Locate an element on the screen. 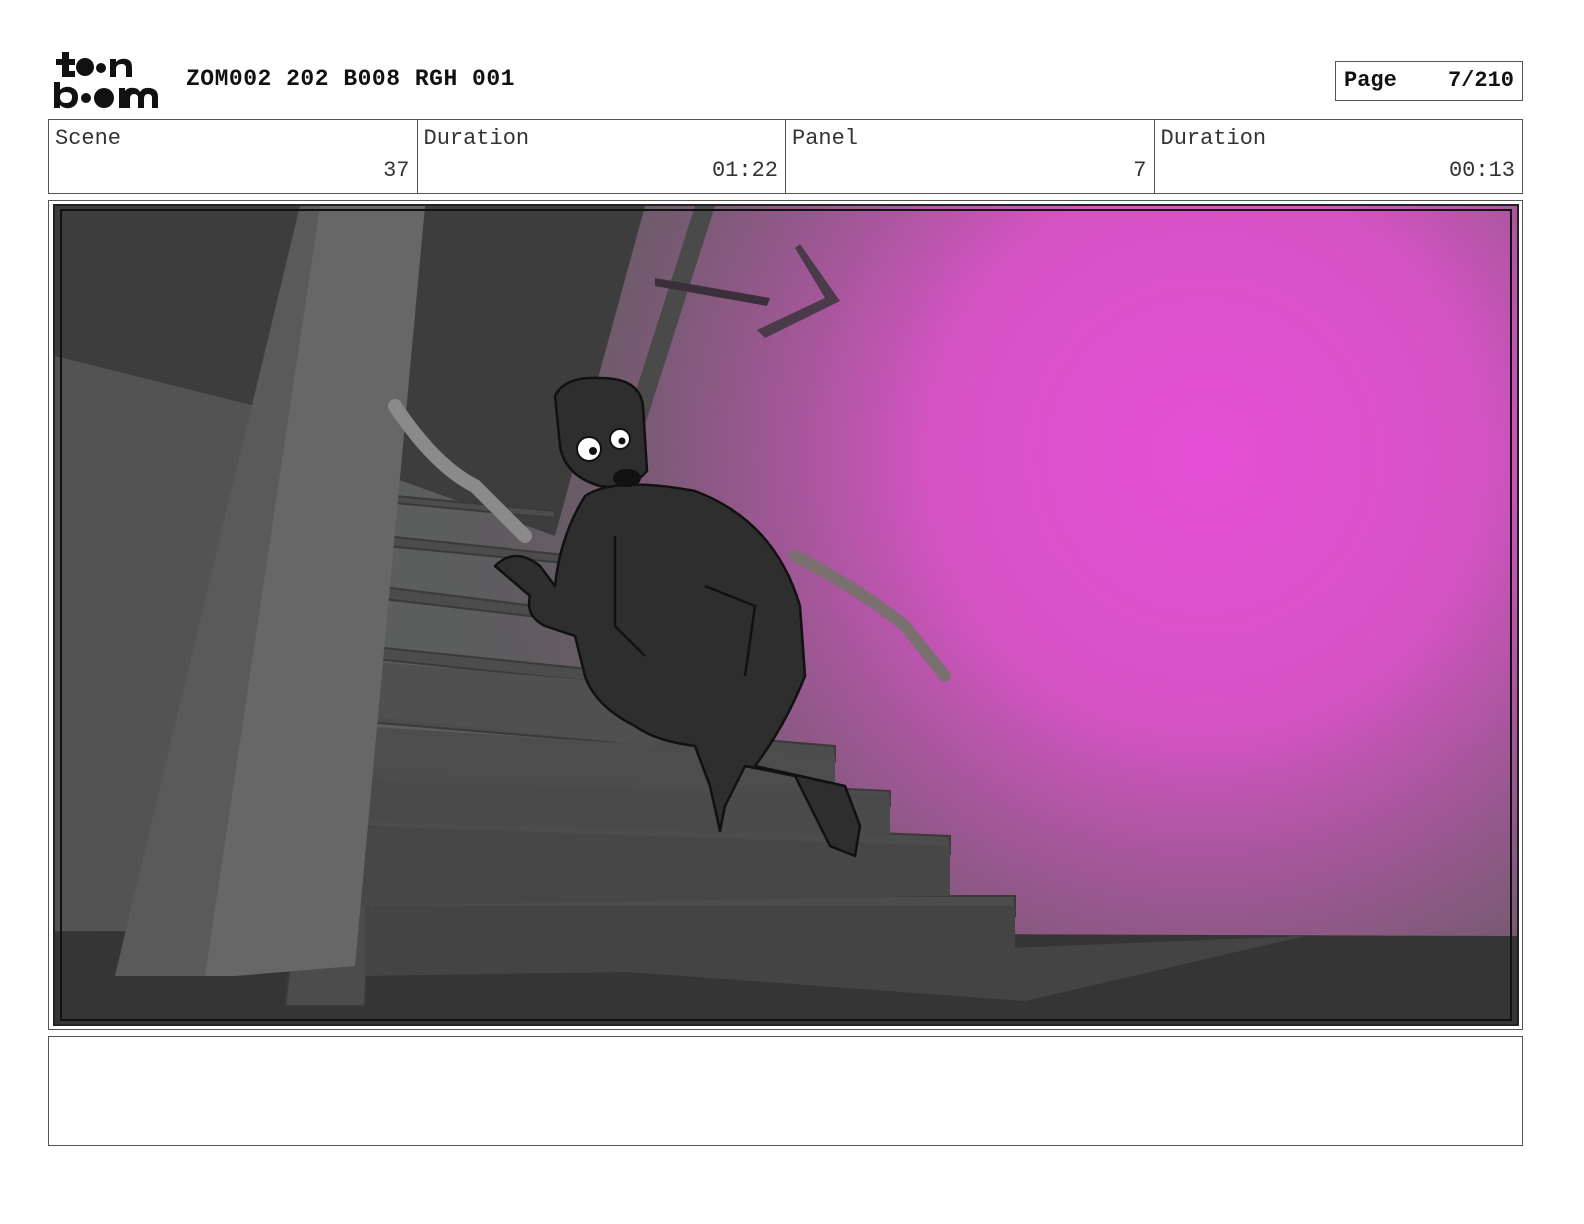 This screenshot has height=1224, width=1584. page-number: 7/210 is located at coordinates (1480, 80).